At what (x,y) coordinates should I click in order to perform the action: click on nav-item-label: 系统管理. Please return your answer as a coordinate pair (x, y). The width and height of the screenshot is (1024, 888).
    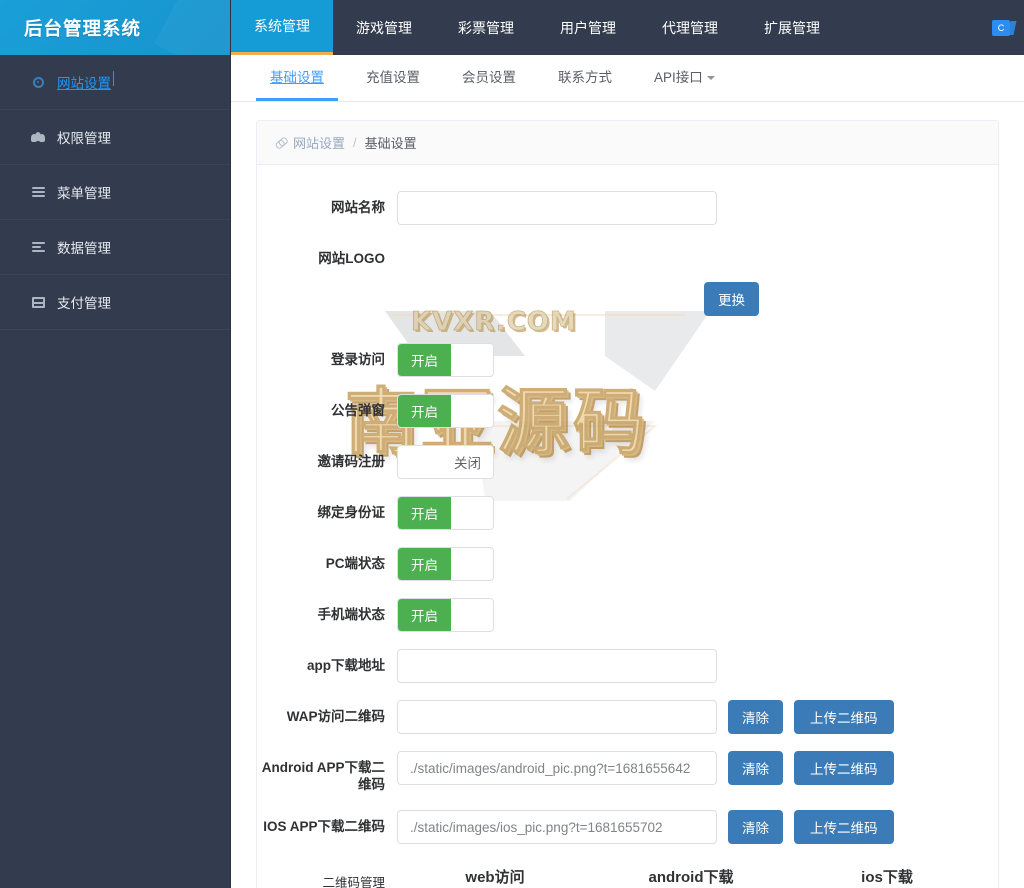
    Looking at the image, I should click on (282, 26).